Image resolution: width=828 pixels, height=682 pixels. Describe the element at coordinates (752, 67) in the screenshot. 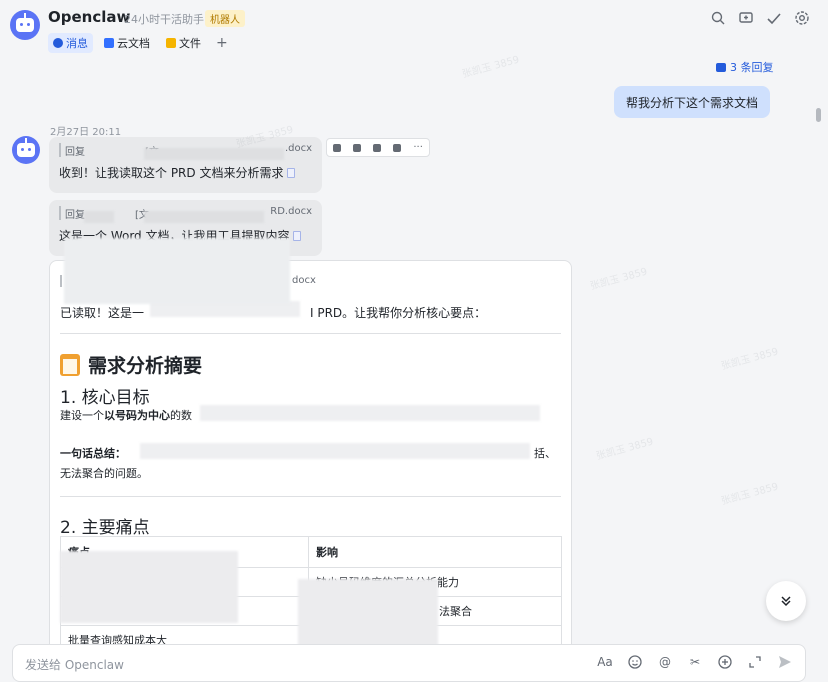

I see `replies-count: 3 条回复` at that location.